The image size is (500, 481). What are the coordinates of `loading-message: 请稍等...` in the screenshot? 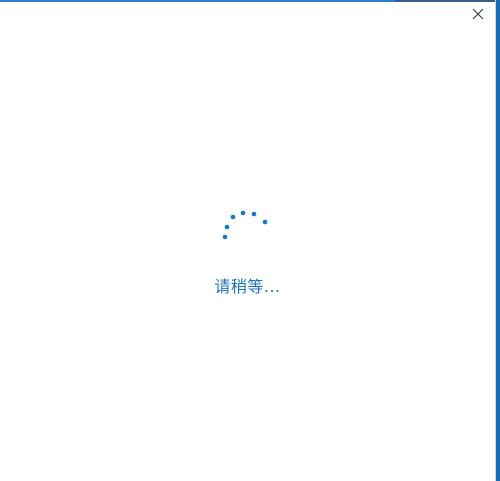 It's located at (247, 286).